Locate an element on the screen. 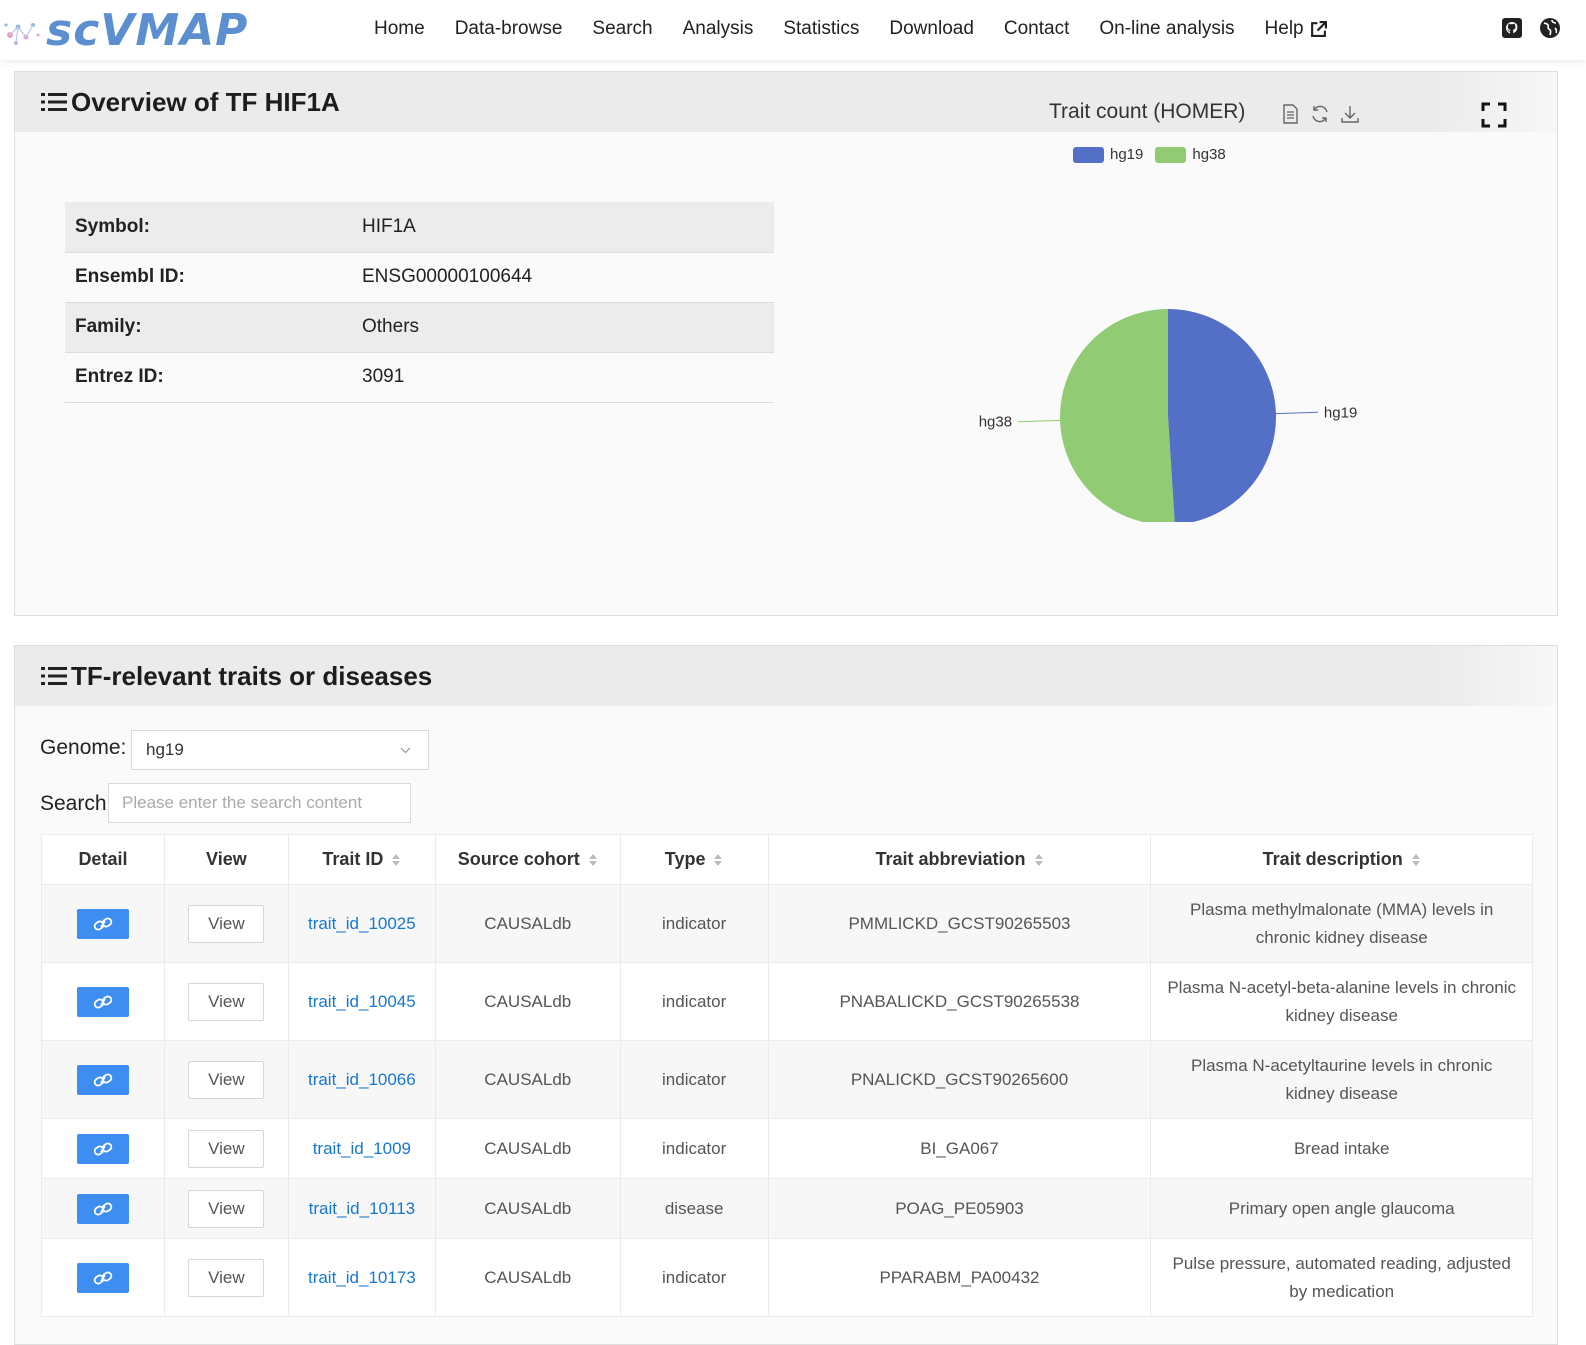 The image size is (1586, 1345). pie-slice-hg38 is located at coordinates (1117, 415).